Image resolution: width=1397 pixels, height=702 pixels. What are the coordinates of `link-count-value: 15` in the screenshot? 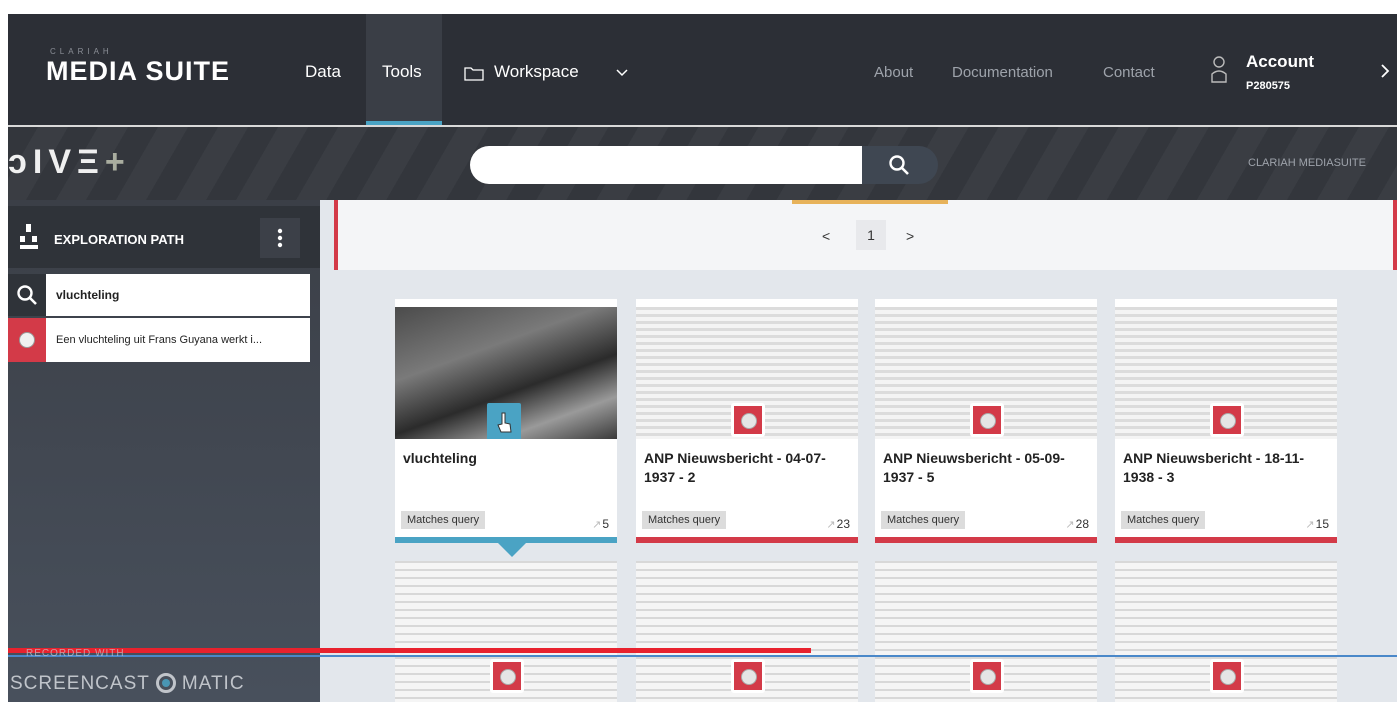 It's located at (1322, 524).